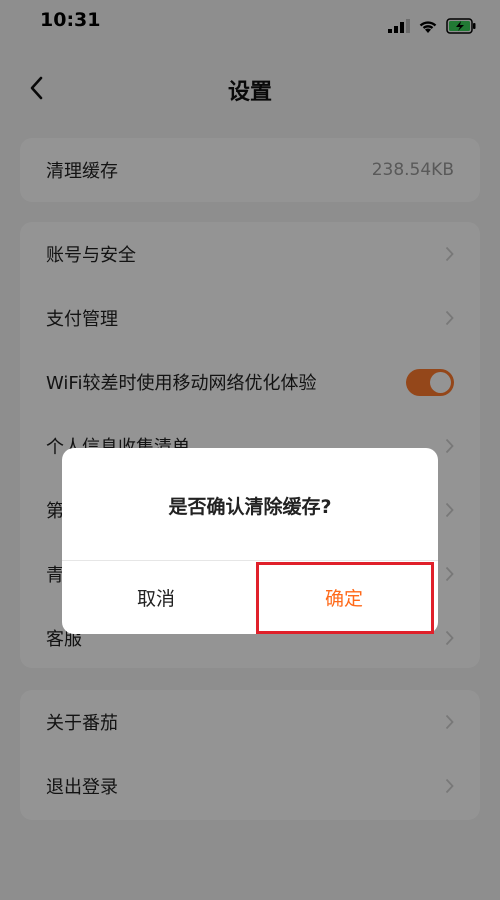 This screenshot has width=500, height=900. I want to click on highlight-annotation-box, so click(345, 598).